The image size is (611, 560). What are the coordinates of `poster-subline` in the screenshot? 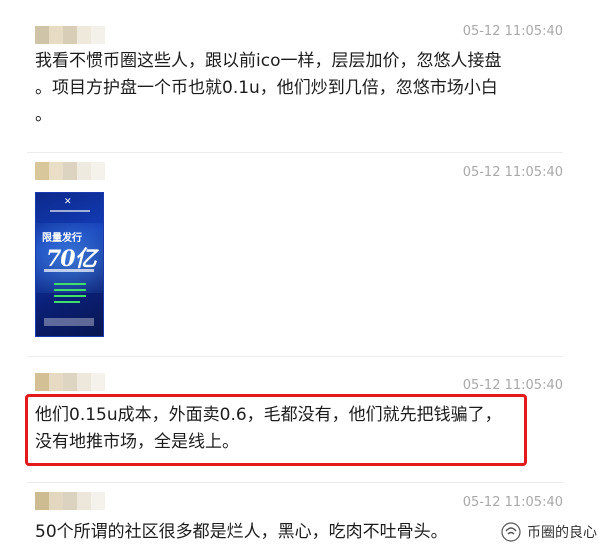 It's located at (69, 270).